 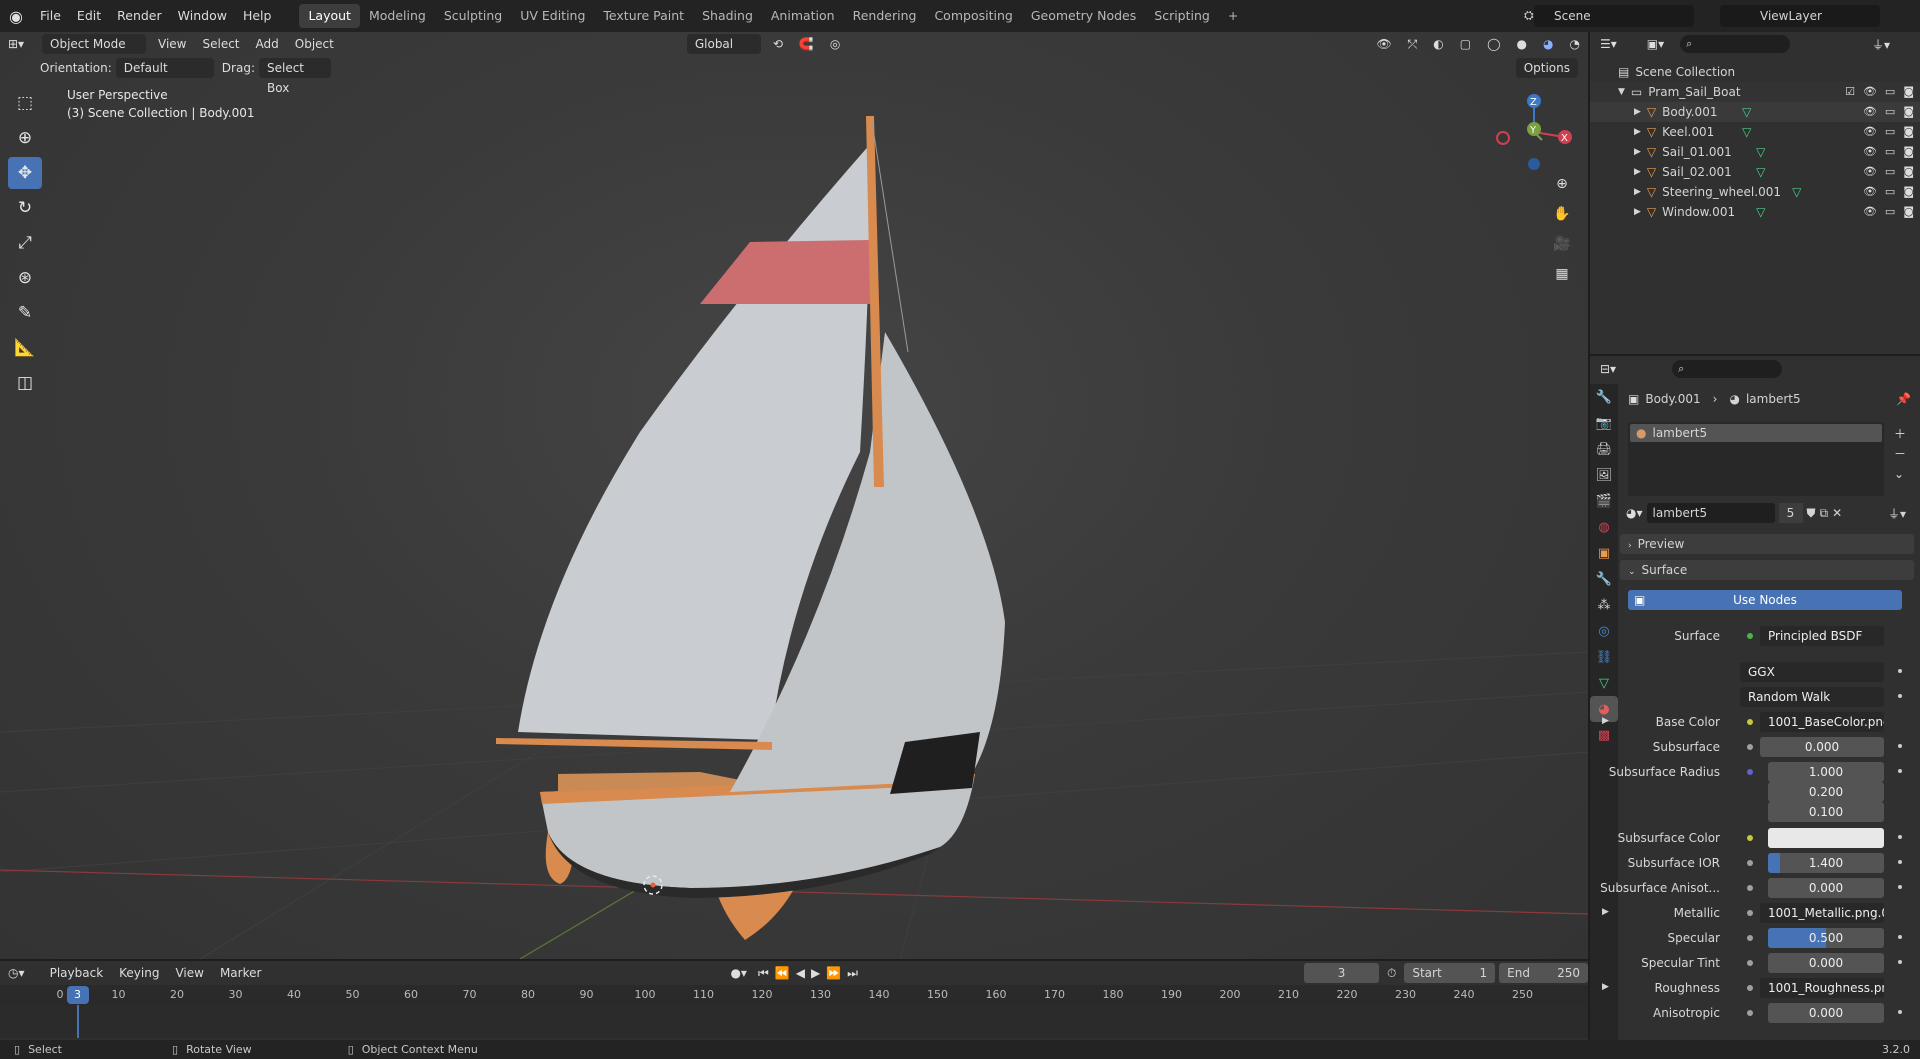 What do you see at coordinates (1811, 513) in the screenshot?
I see `fake-user-icon: ⛊` at bounding box center [1811, 513].